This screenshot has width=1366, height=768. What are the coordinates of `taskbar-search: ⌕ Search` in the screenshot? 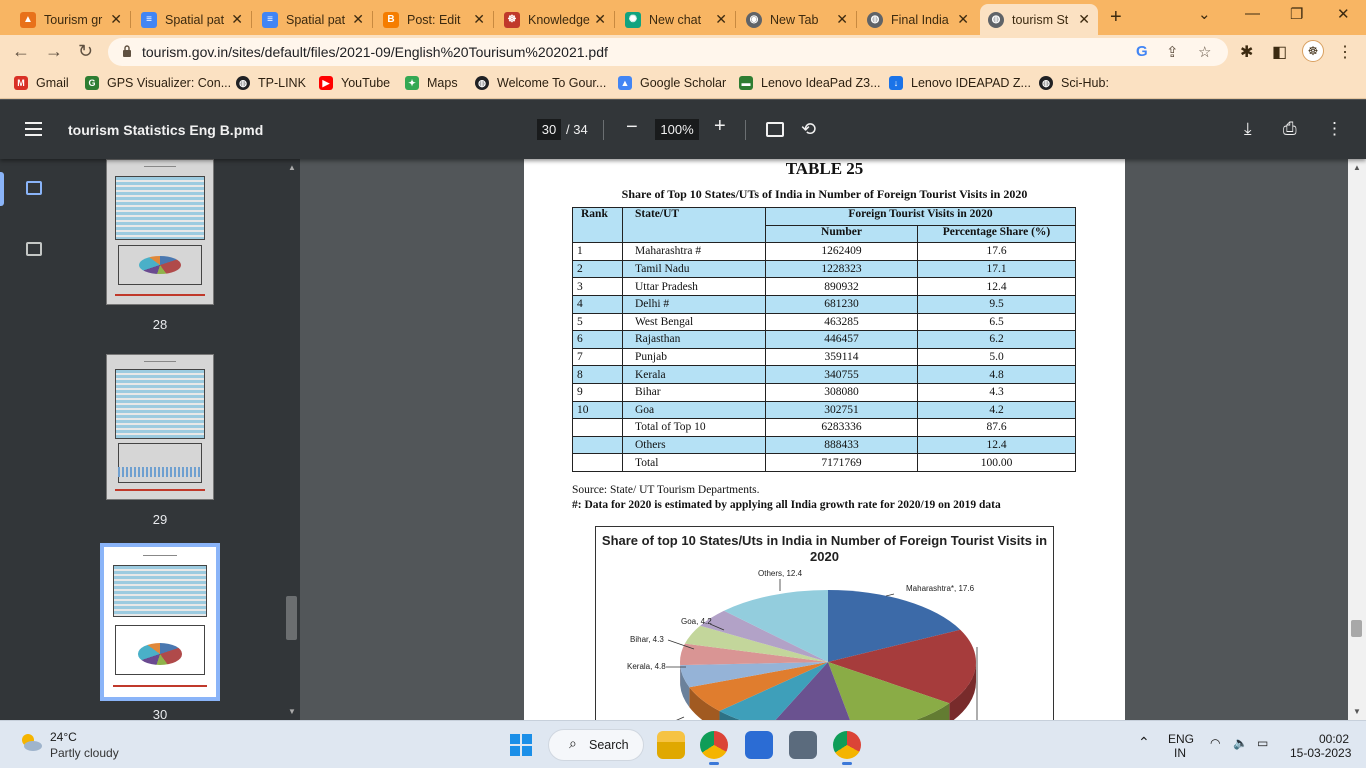 It's located at (596, 745).